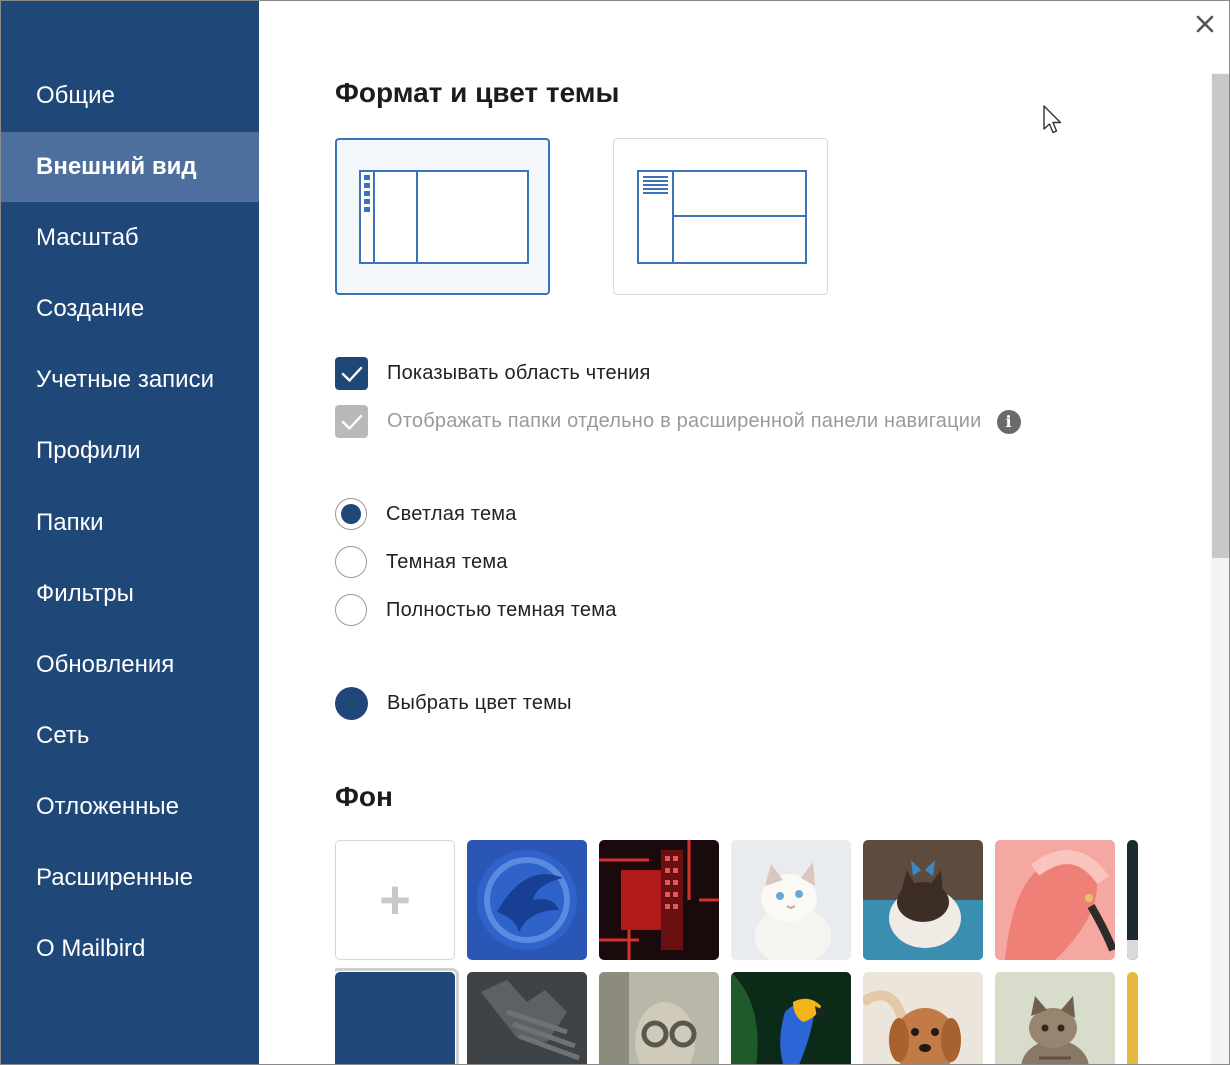 The height and width of the screenshot is (1065, 1230). I want to click on radio-button-selected, so click(351, 514).